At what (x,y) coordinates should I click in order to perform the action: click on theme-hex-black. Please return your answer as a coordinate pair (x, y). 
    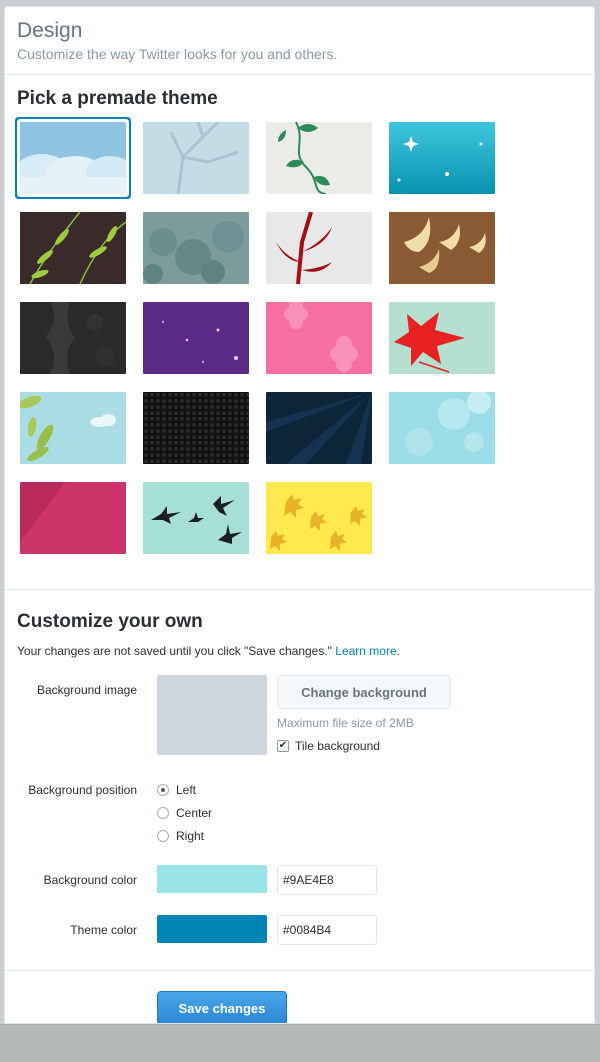
    Looking at the image, I should click on (196, 428).